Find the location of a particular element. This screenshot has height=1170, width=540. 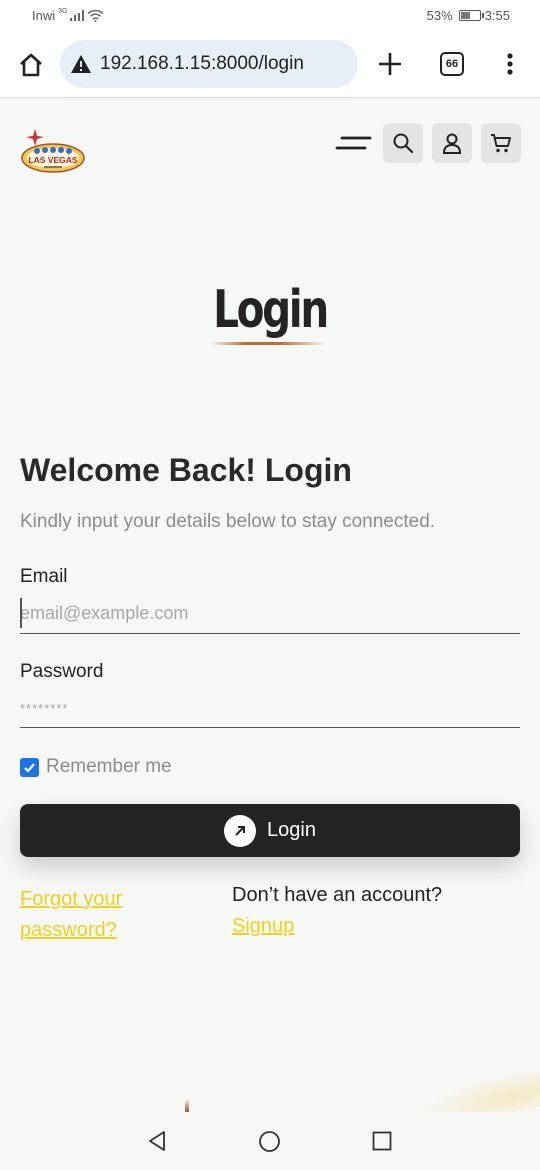

plus-icon is located at coordinates (390, 64).